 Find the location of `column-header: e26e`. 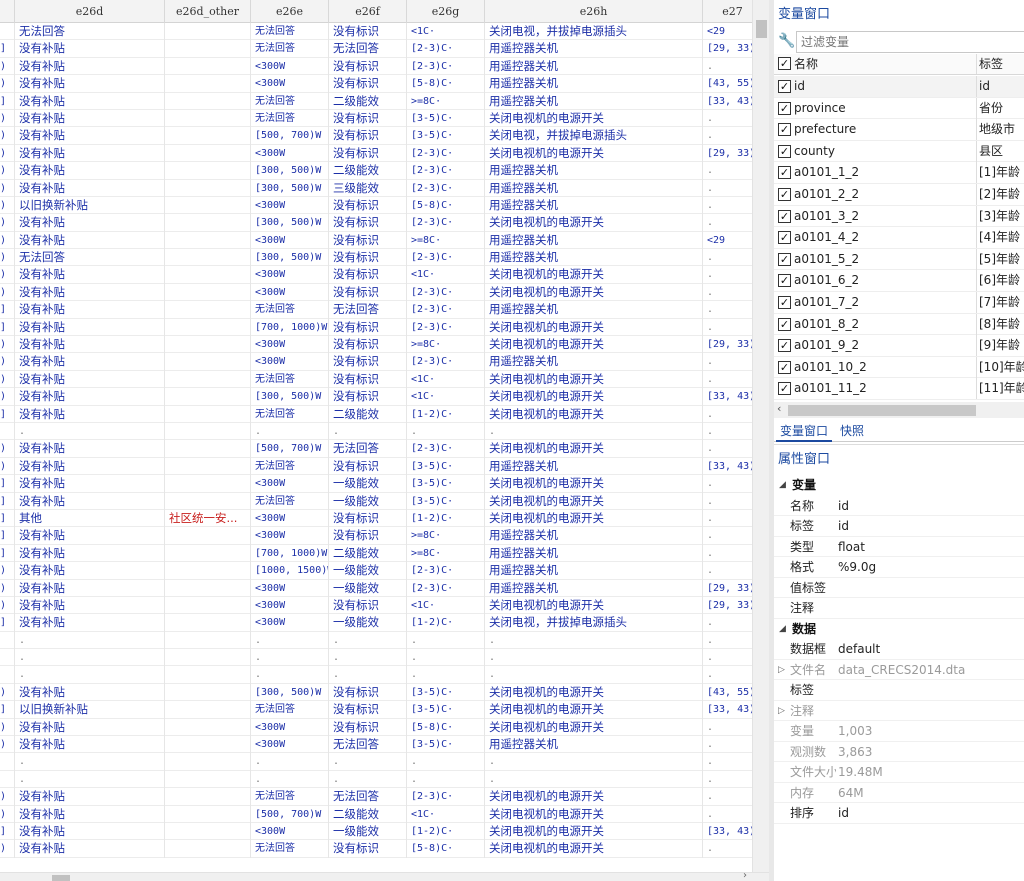

column-header: e26e is located at coordinates (290, 11).